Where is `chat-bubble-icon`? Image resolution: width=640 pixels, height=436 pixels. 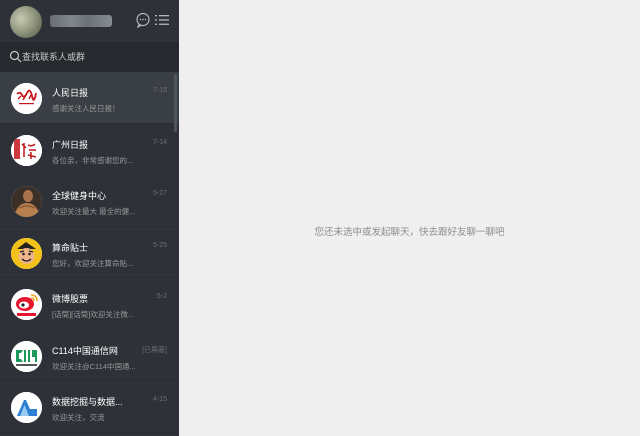
chat-bubble-icon is located at coordinates (143, 20).